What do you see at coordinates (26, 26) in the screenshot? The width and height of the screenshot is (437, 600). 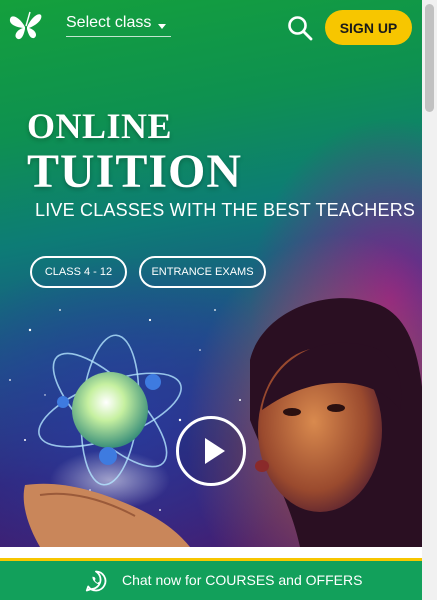 I see `butterfly-logo-icon` at bounding box center [26, 26].